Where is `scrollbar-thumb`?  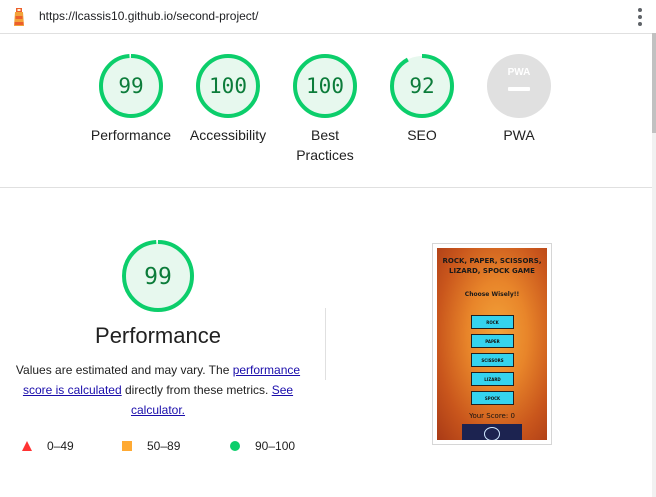 scrollbar-thumb is located at coordinates (654, 83).